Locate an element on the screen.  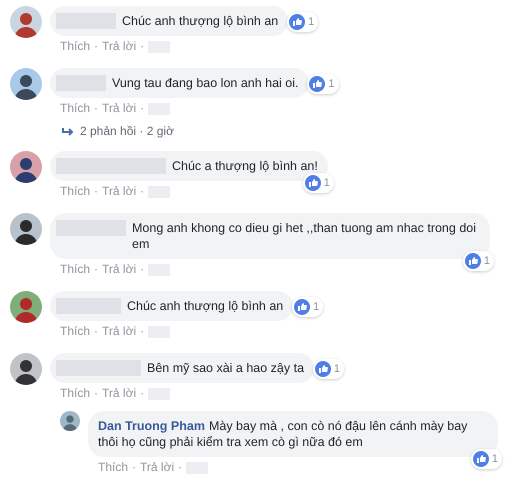
reply-arrow-icon is located at coordinates (68, 131).